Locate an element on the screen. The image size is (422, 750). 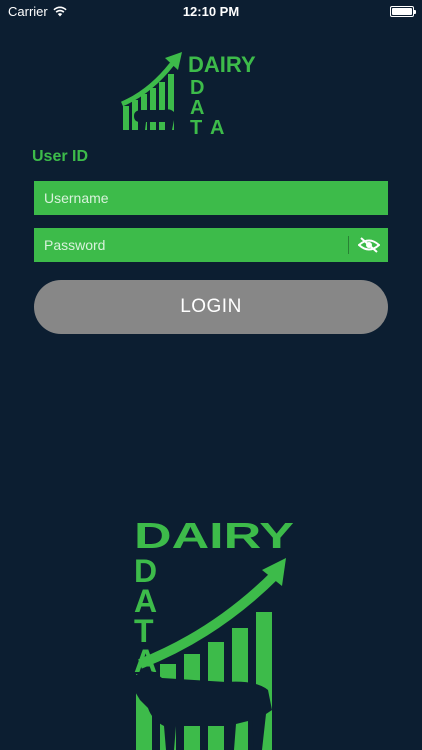
user-id-label: User ID is located at coordinates (60, 156).